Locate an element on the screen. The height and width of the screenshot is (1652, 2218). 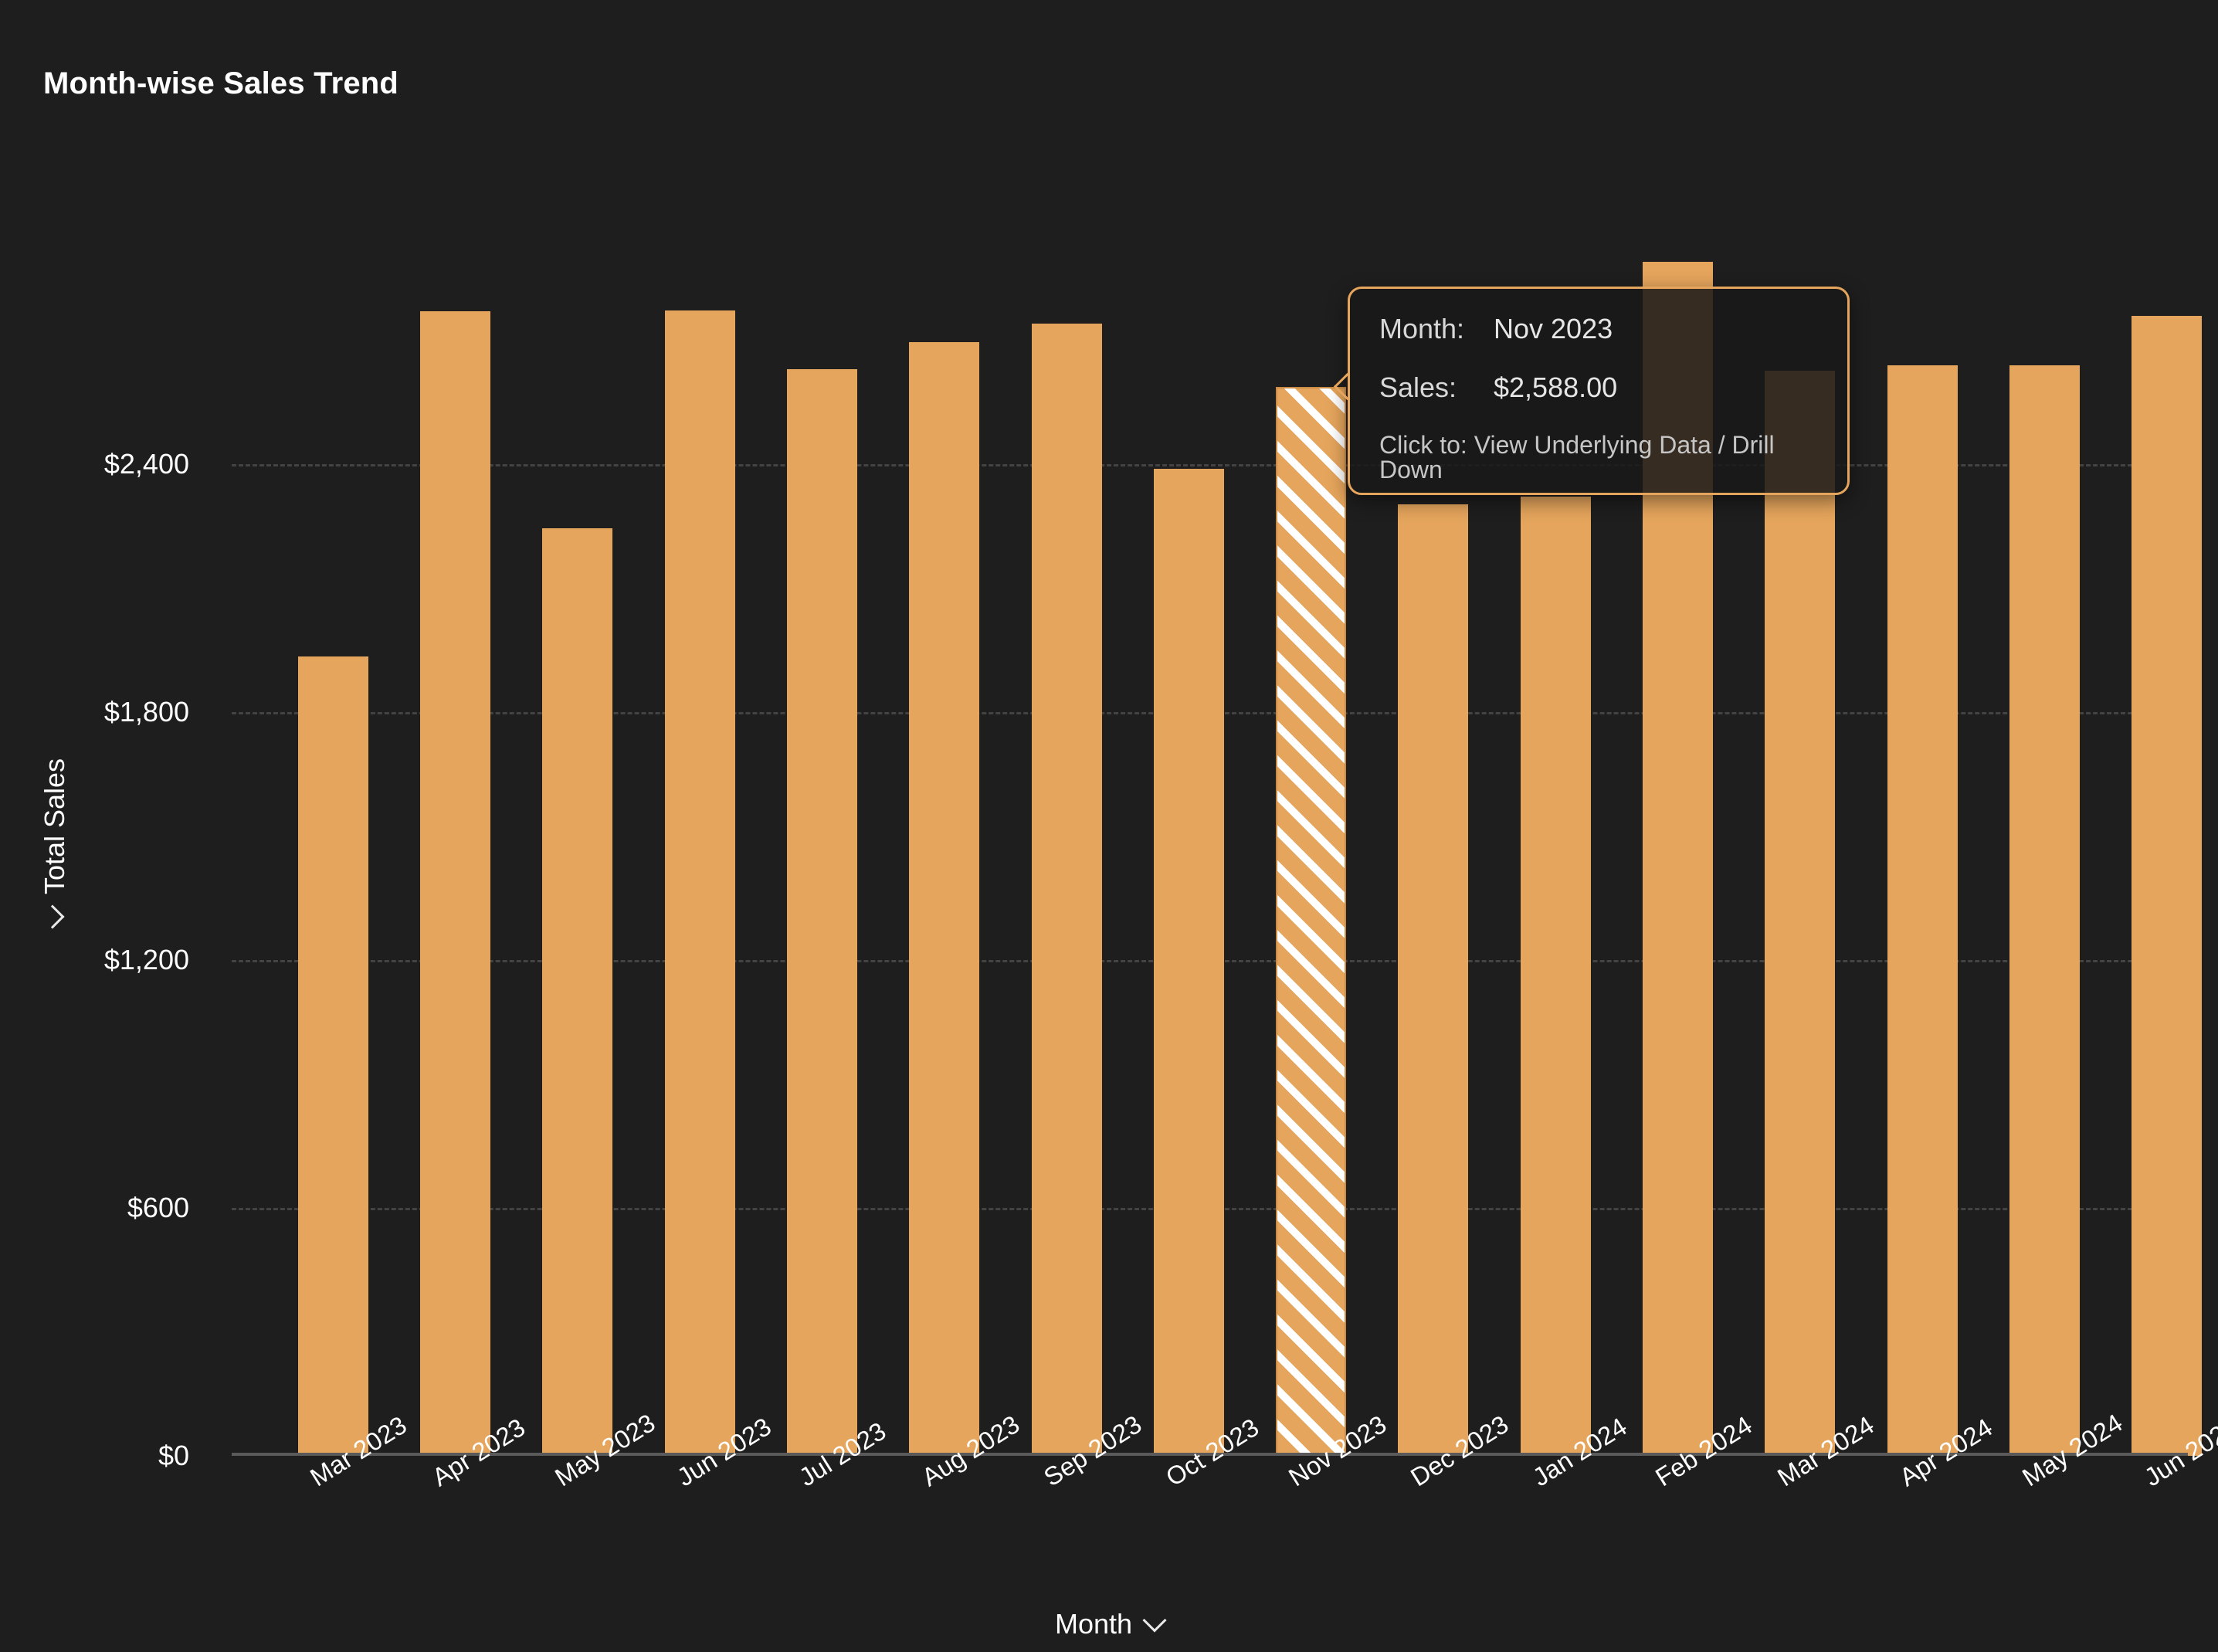
tooltip-month-key: Month: is located at coordinates (1422, 328).